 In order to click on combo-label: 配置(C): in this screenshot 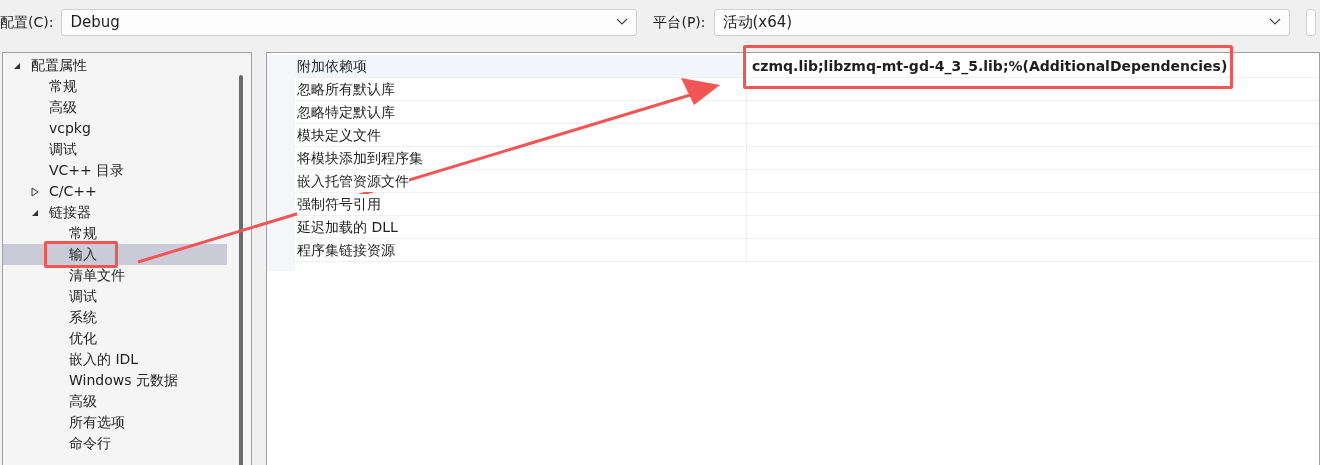, I will do `click(27, 22)`.